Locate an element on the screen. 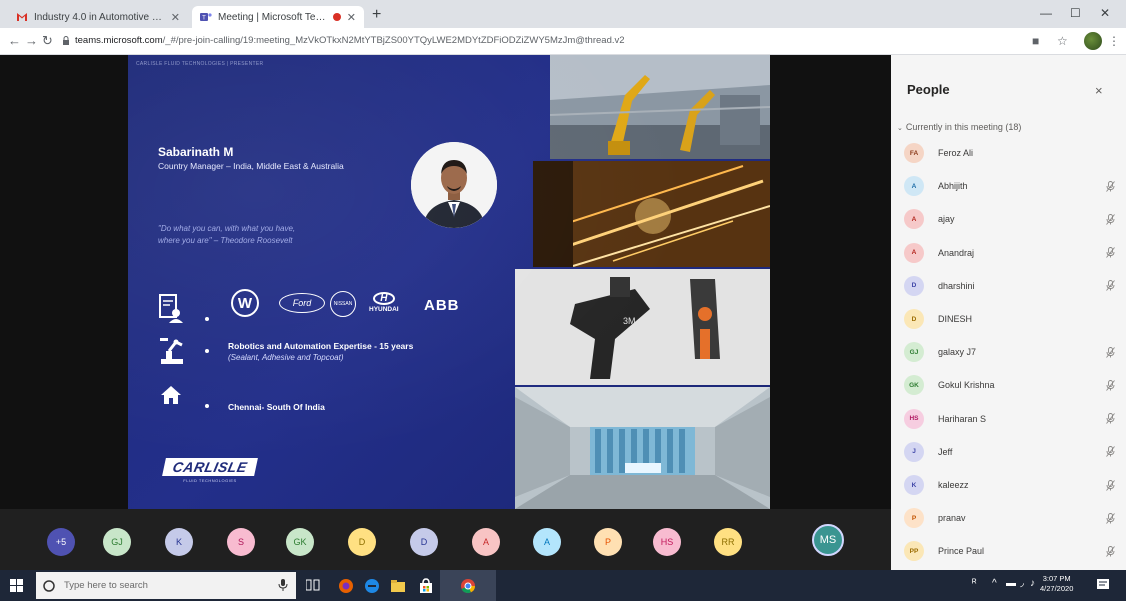 The height and width of the screenshot is (601, 1126). location-text: Chennai- South Of India is located at coordinates (276, 407).